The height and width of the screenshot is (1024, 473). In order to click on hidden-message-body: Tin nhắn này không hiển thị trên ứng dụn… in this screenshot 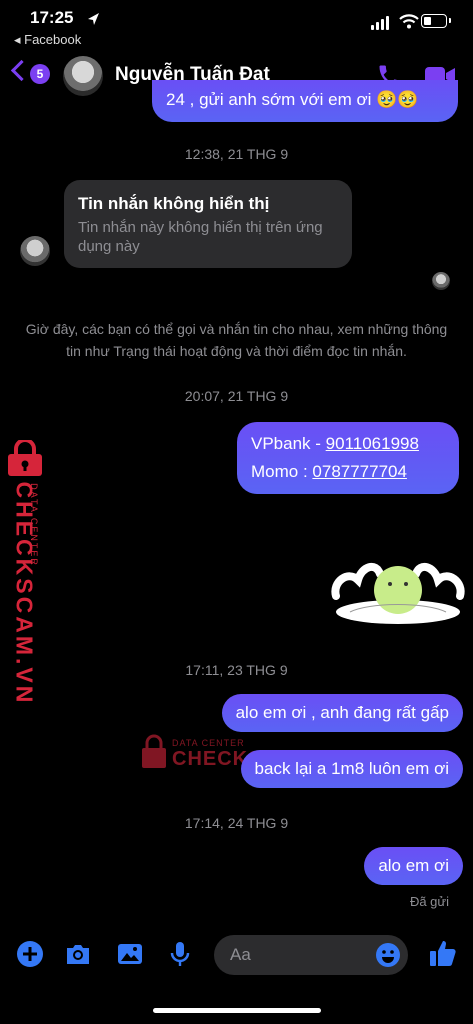, I will do `click(200, 237)`.